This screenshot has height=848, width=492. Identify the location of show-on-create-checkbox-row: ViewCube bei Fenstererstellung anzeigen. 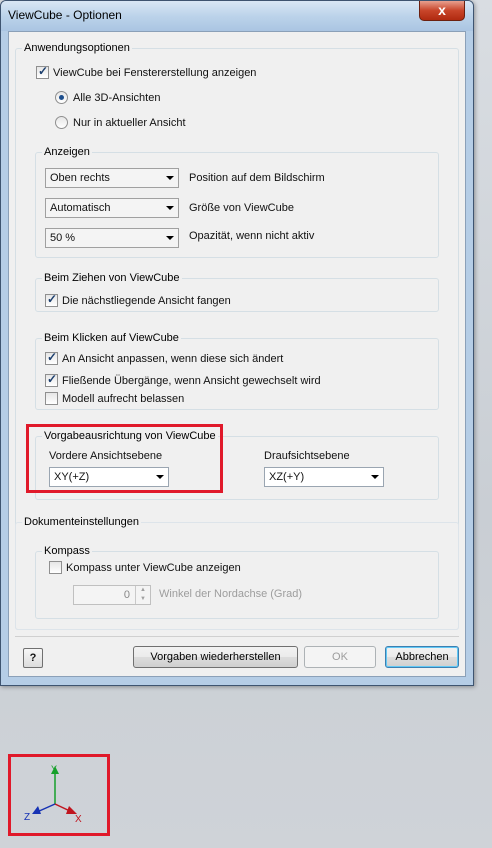
(146, 71).